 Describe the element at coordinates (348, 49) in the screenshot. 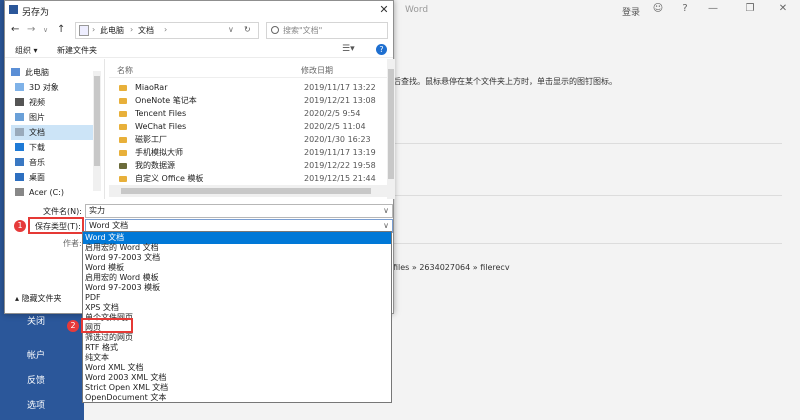

I see `view-options-icon: ☰▾` at that location.